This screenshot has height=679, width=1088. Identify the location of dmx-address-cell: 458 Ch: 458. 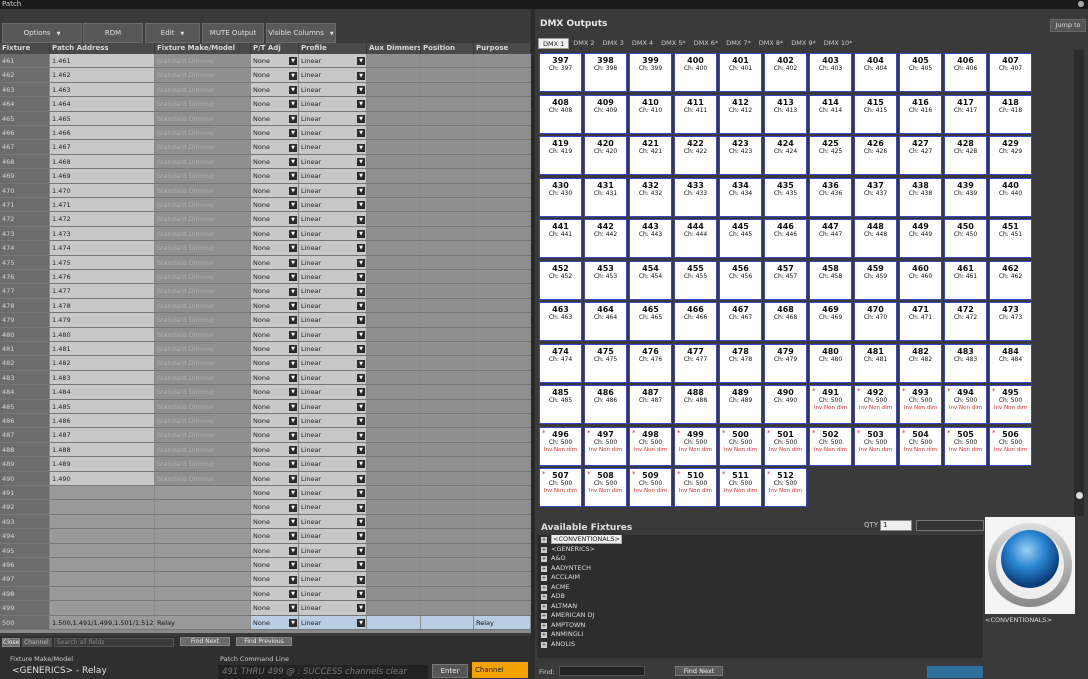
(830, 280).